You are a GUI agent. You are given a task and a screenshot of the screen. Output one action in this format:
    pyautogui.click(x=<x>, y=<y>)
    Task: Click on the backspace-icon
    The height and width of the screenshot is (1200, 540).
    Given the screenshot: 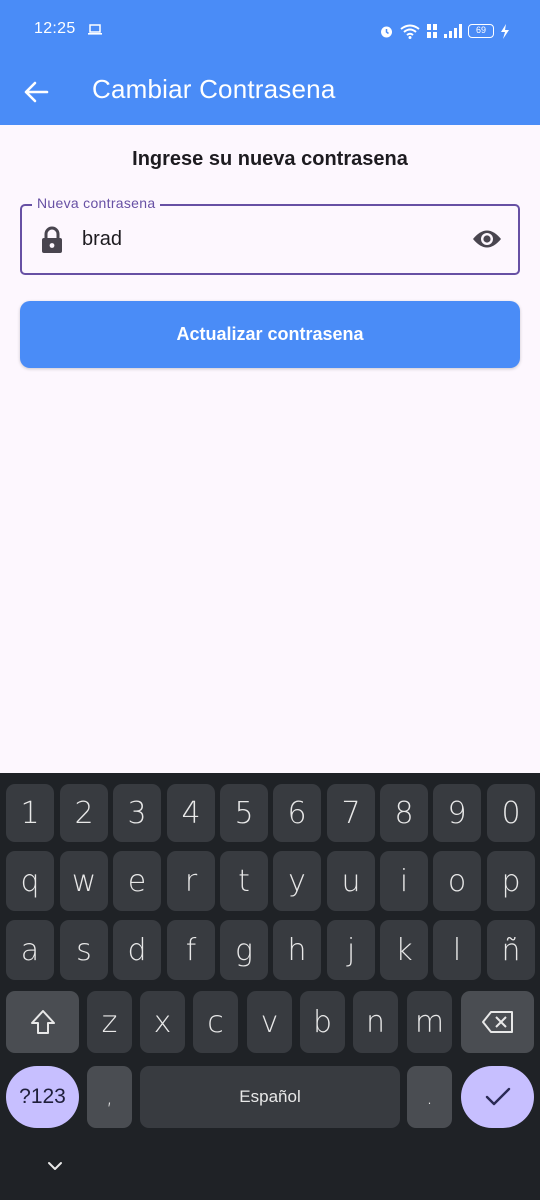 What is the action you would take?
    pyautogui.click(x=497, y=1022)
    